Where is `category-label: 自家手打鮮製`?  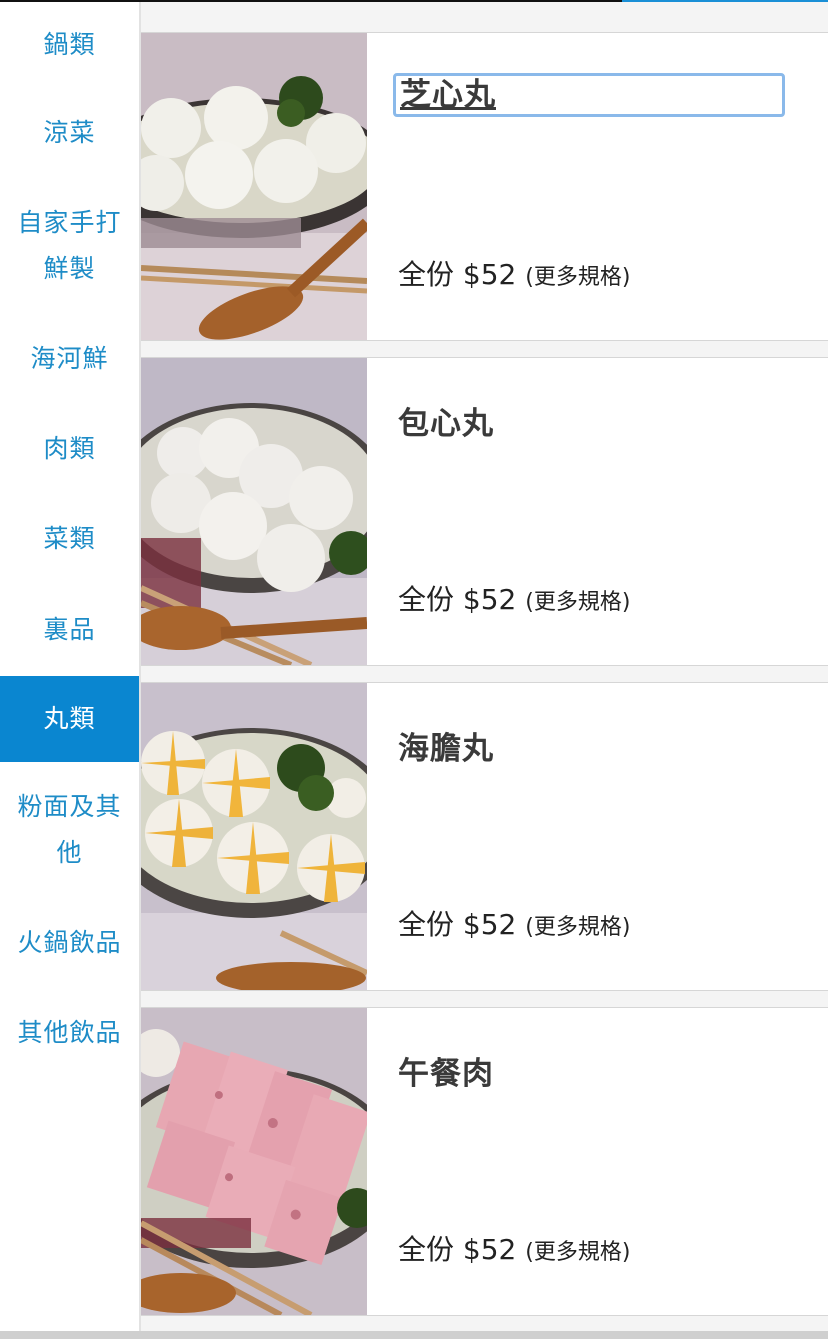 category-label: 自家手打鮮製 is located at coordinates (69, 245).